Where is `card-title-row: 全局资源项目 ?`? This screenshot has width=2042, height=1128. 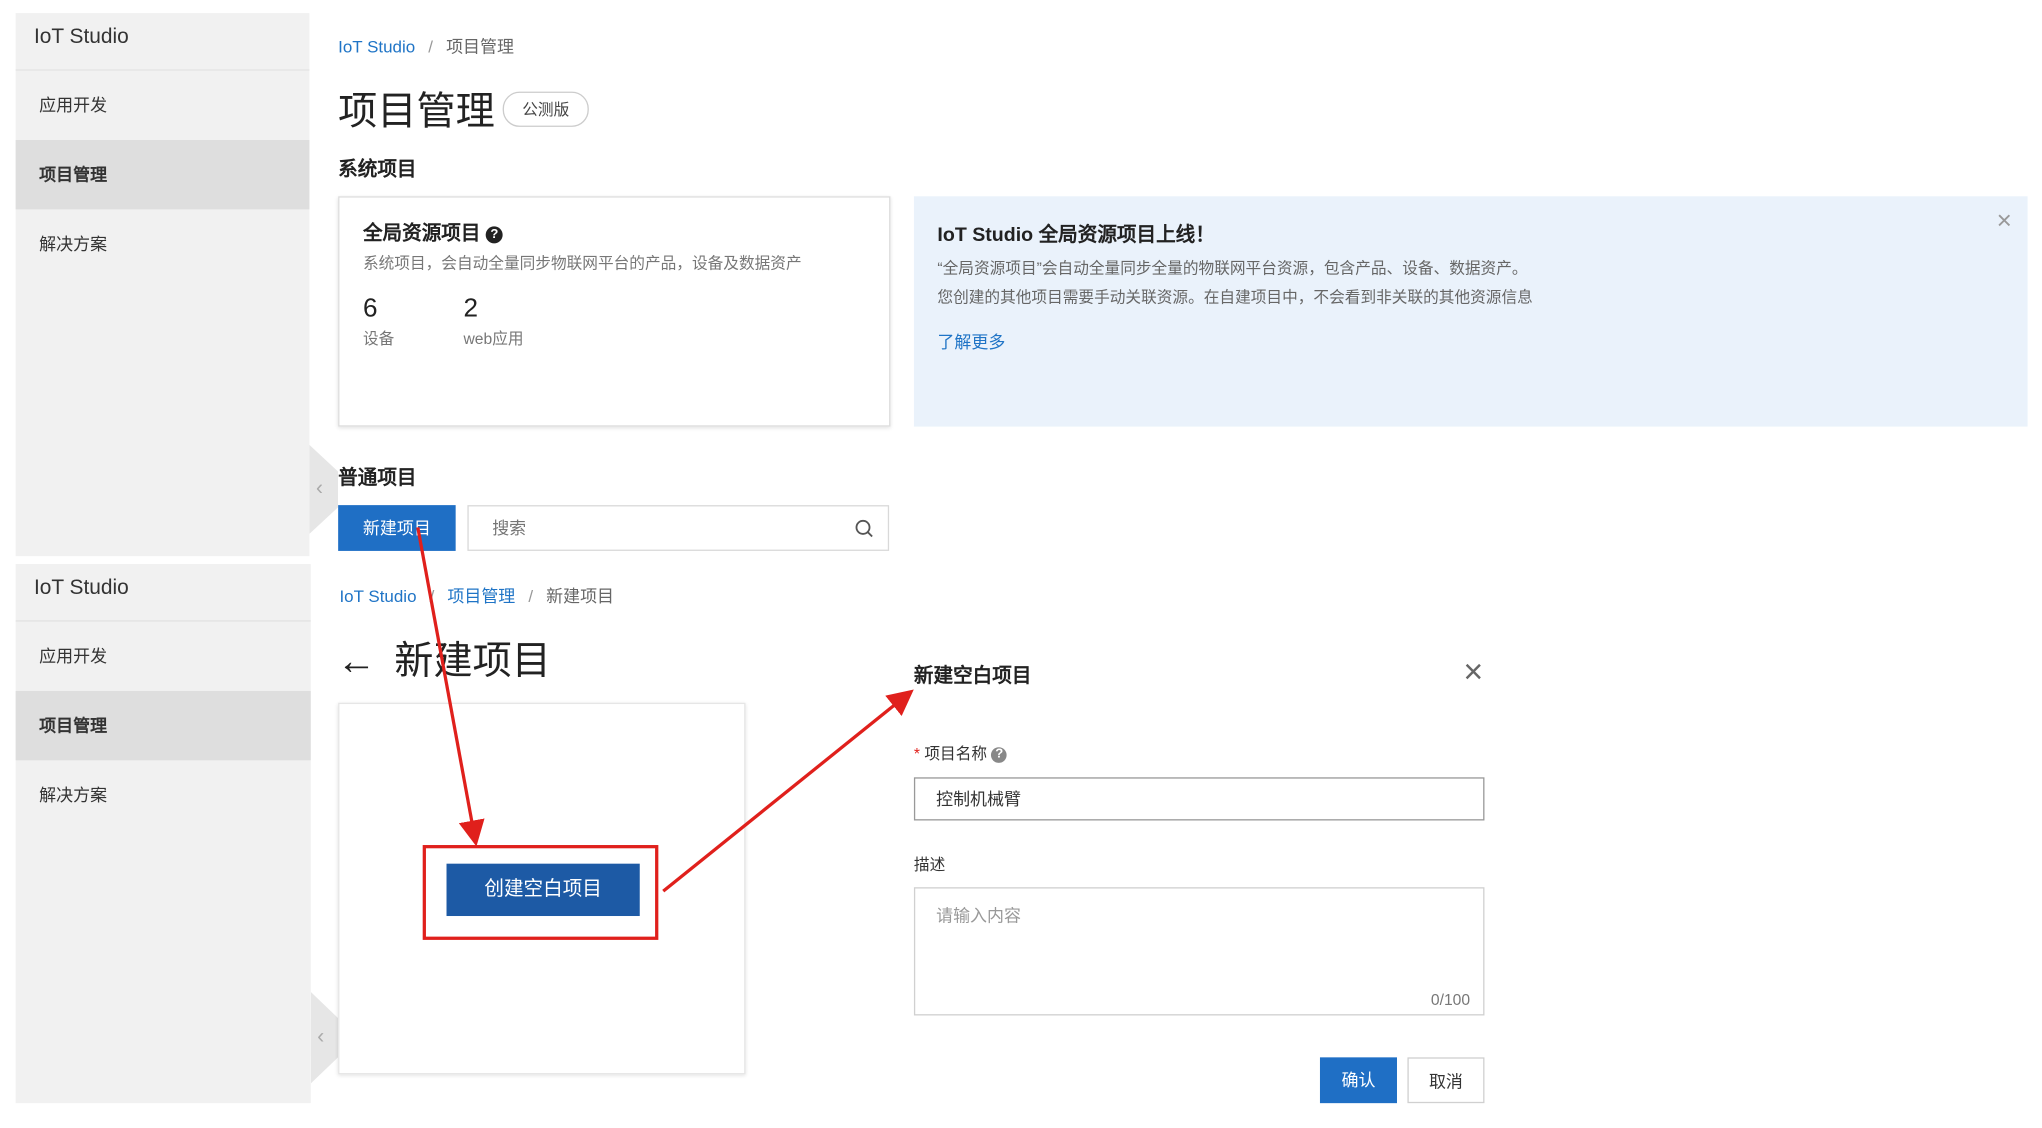 card-title-row: 全局资源项目 ? is located at coordinates (433, 232).